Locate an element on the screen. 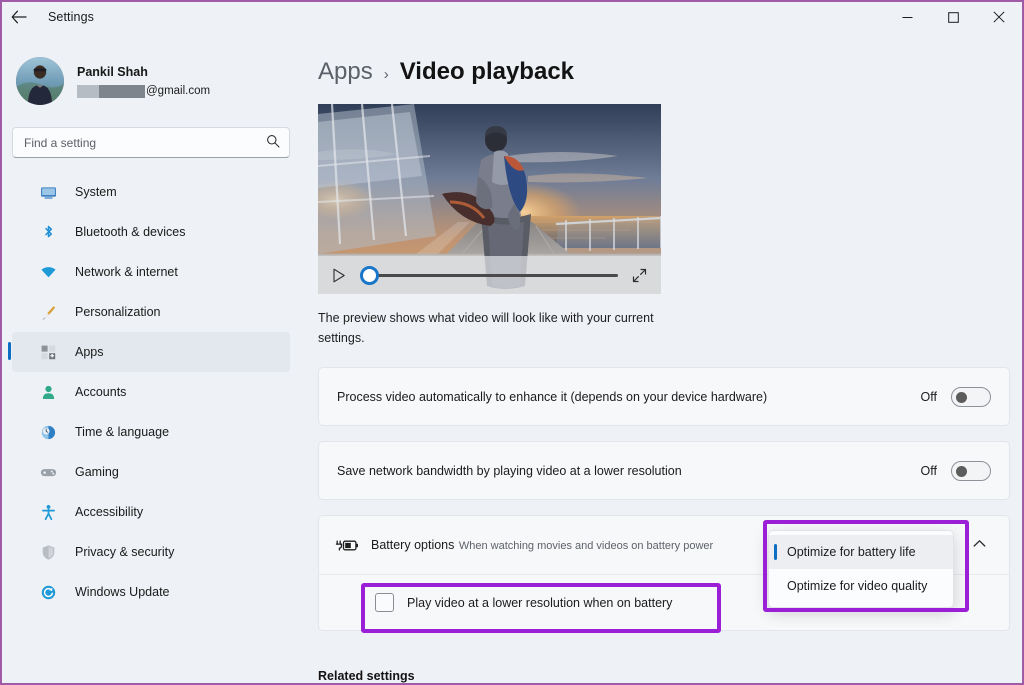 The height and width of the screenshot is (685, 1024). dropdown-option-optimize-video-quality: Optimize for video quality is located at coordinates (861, 586).